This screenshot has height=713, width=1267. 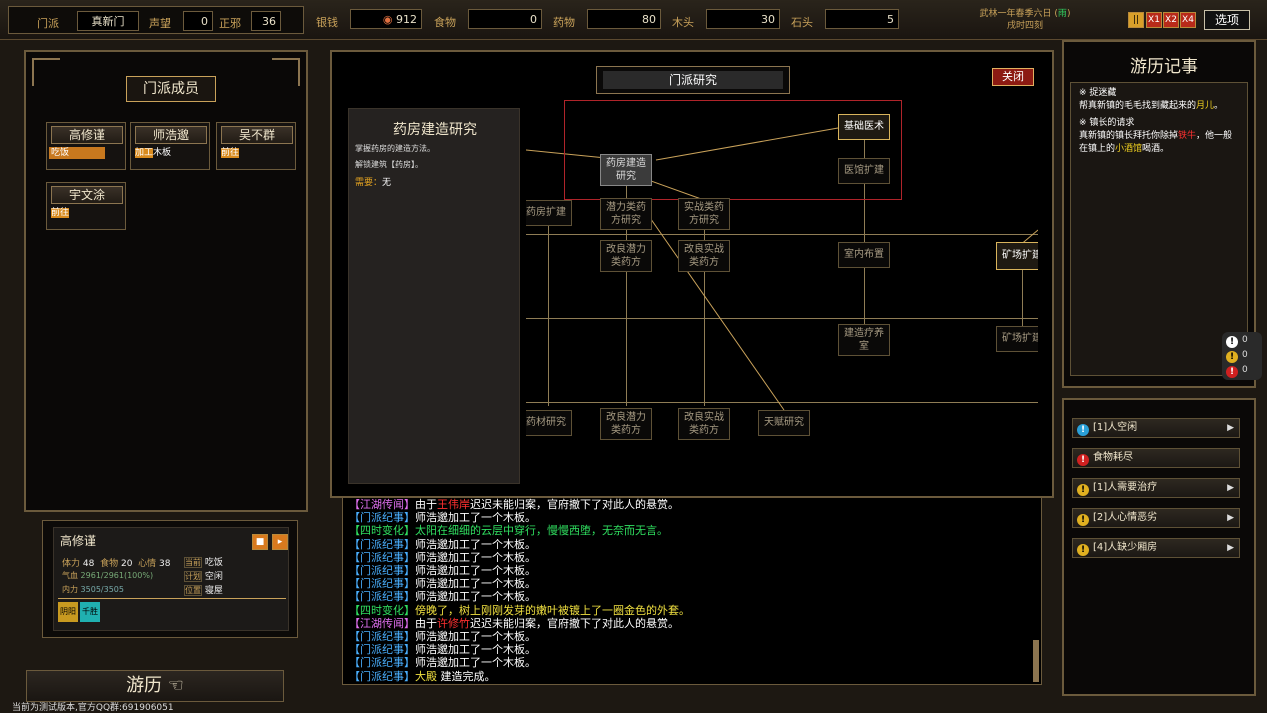 What do you see at coordinates (198, 21) in the screenshot?
I see `reputation-value: 0` at bounding box center [198, 21].